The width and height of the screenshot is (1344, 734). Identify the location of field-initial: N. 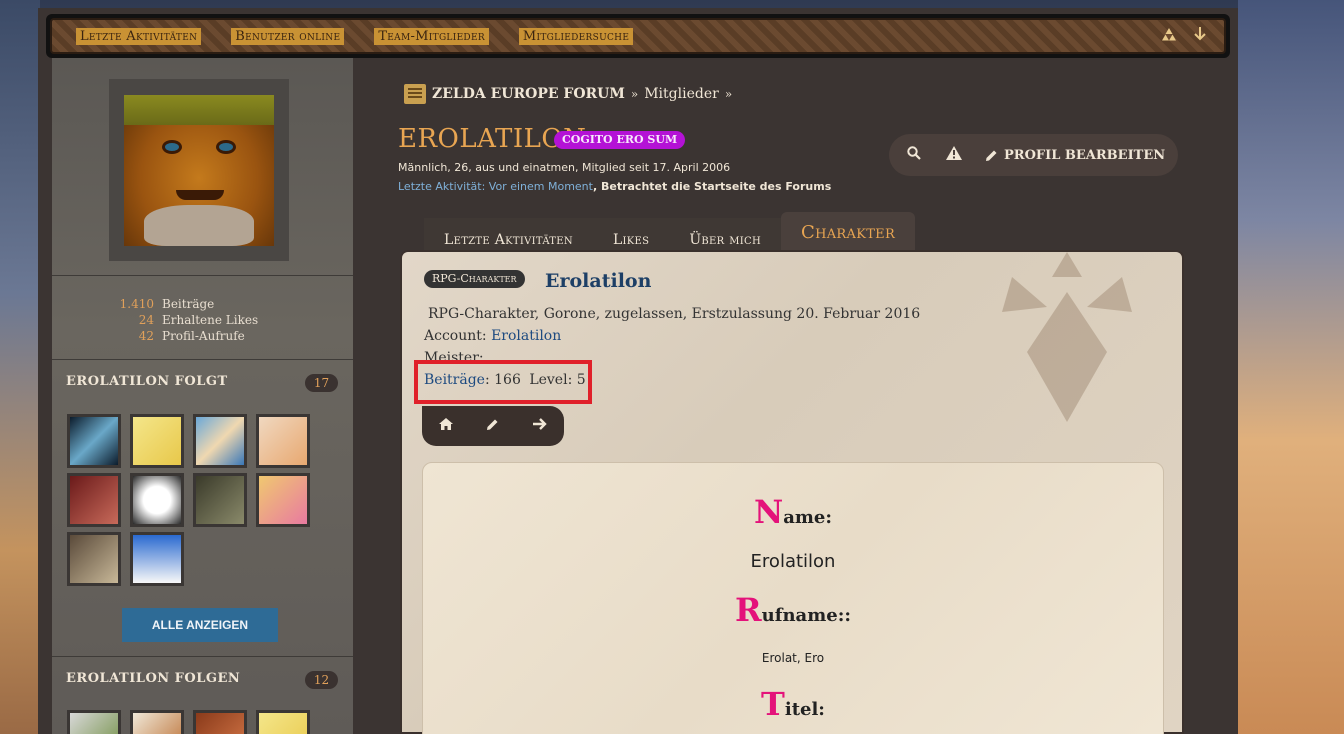
(768, 512).